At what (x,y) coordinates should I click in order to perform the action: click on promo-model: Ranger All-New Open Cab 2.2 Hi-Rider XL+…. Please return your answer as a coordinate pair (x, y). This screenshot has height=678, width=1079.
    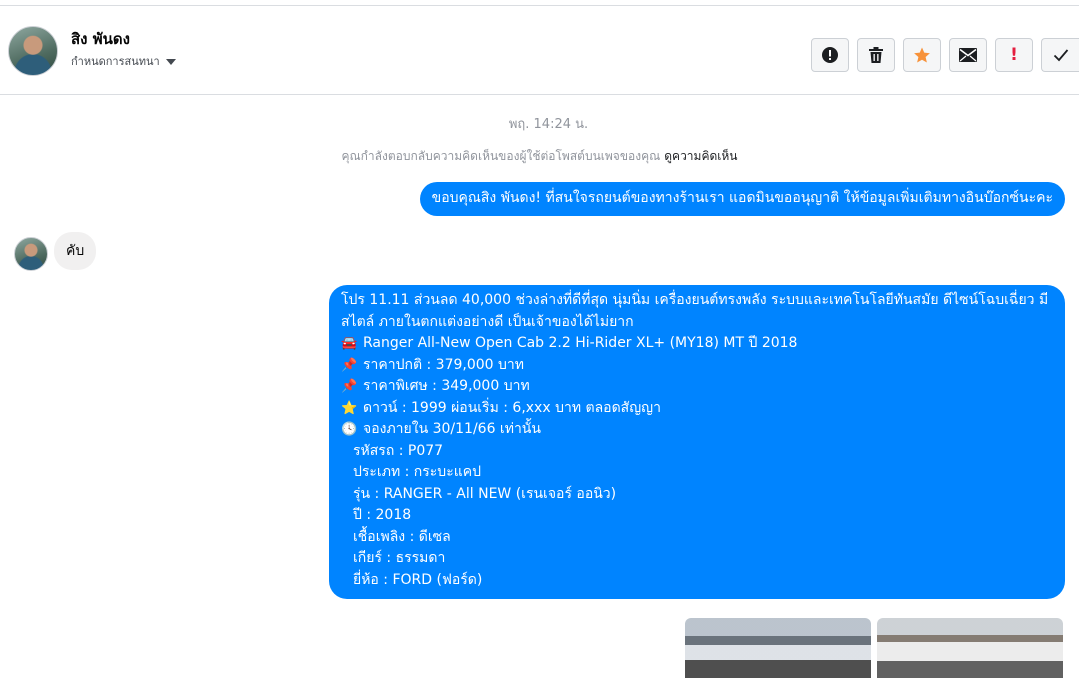
    Looking at the image, I should click on (580, 343).